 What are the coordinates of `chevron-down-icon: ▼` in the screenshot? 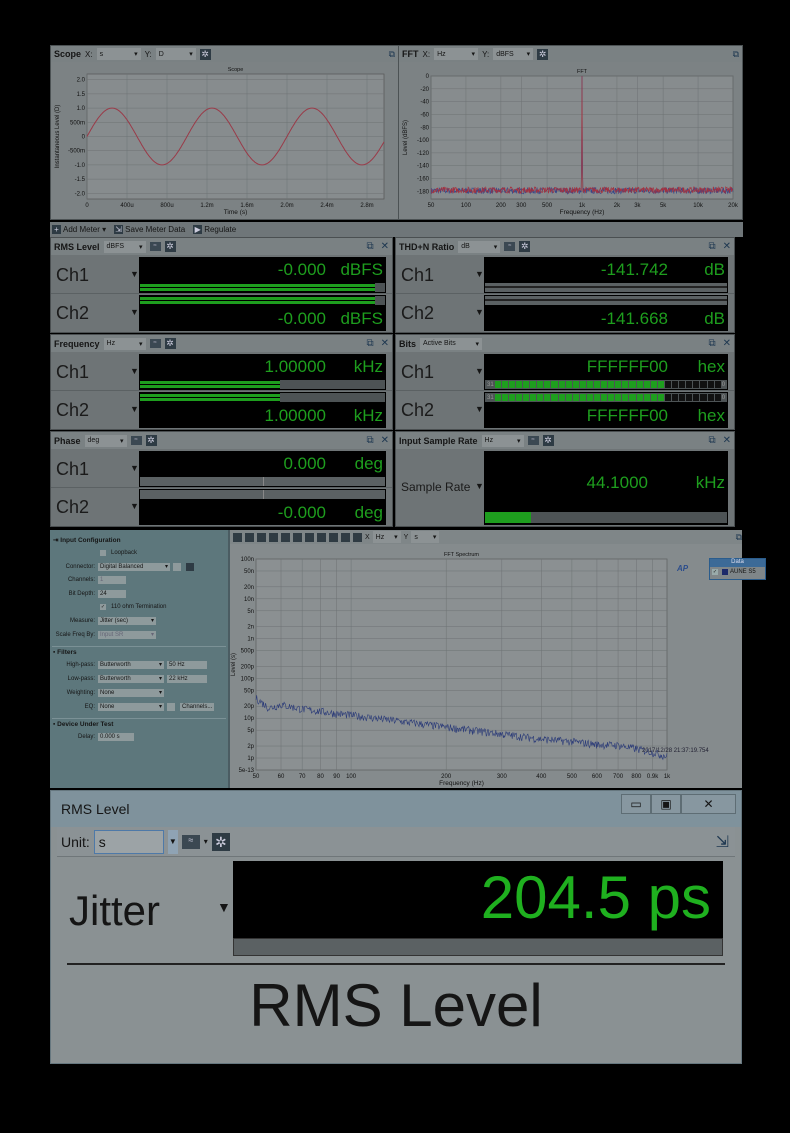 It's located at (172, 841).